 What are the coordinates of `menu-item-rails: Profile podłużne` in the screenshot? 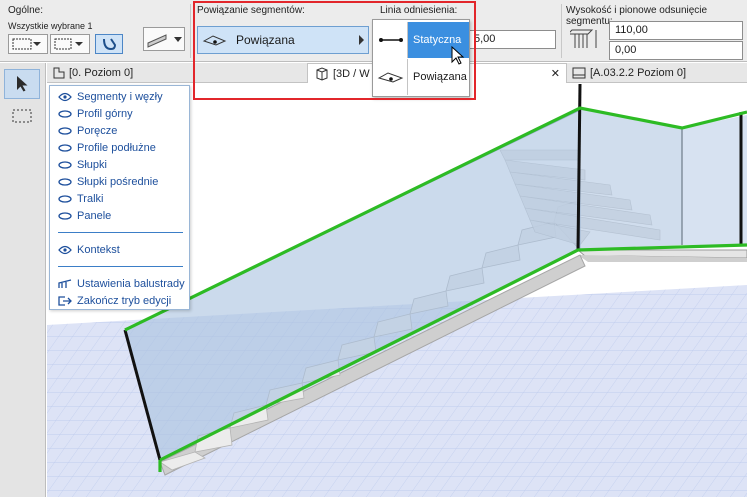 It's located at (107, 148).